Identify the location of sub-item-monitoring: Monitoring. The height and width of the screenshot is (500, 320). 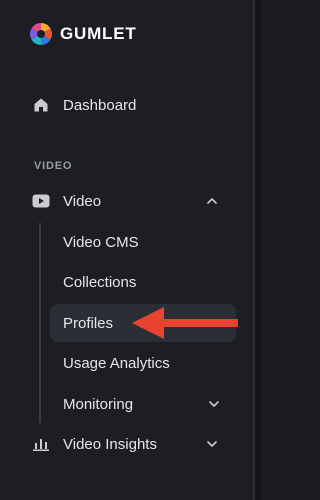
(143, 404).